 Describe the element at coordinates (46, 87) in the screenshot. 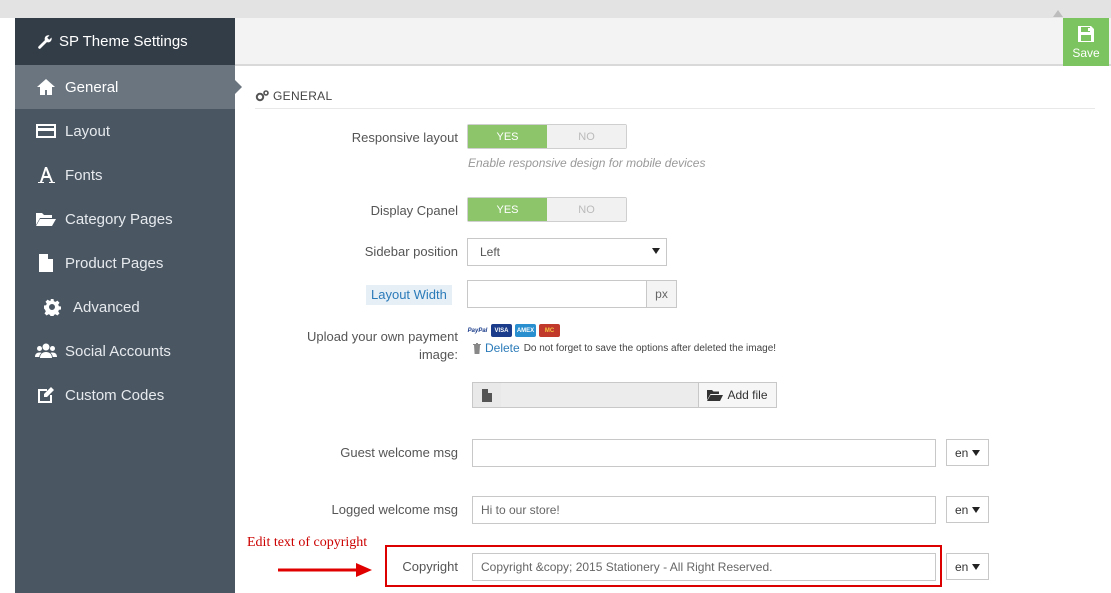

I see `home-icon` at that location.